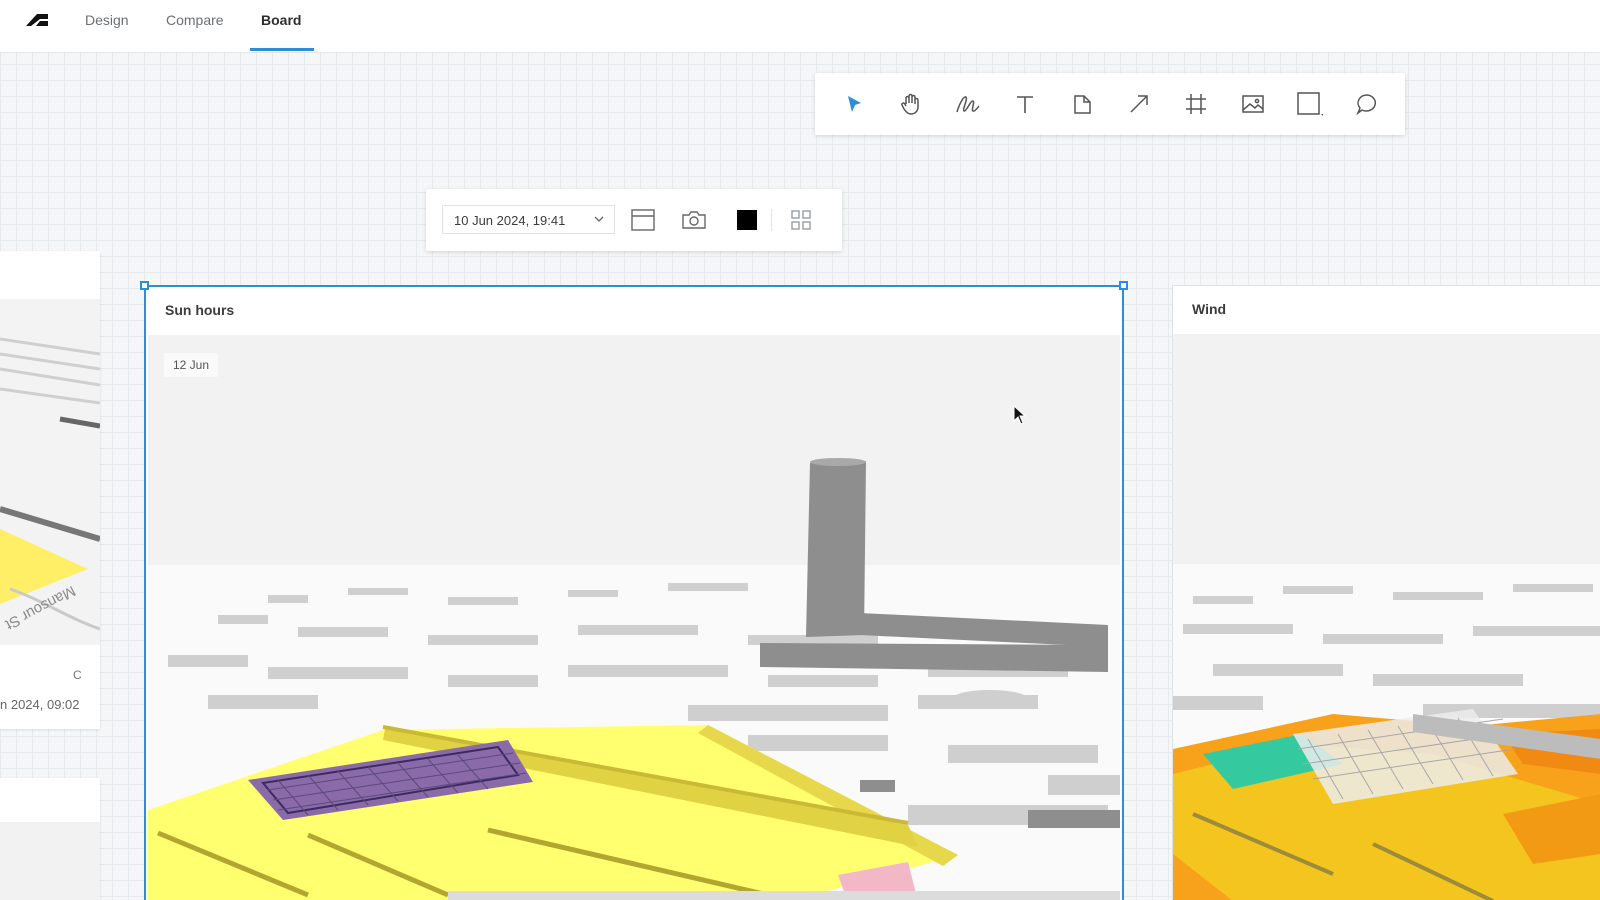  What do you see at coordinates (1110, 104) in the screenshot?
I see `board-toolbar` at bounding box center [1110, 104].